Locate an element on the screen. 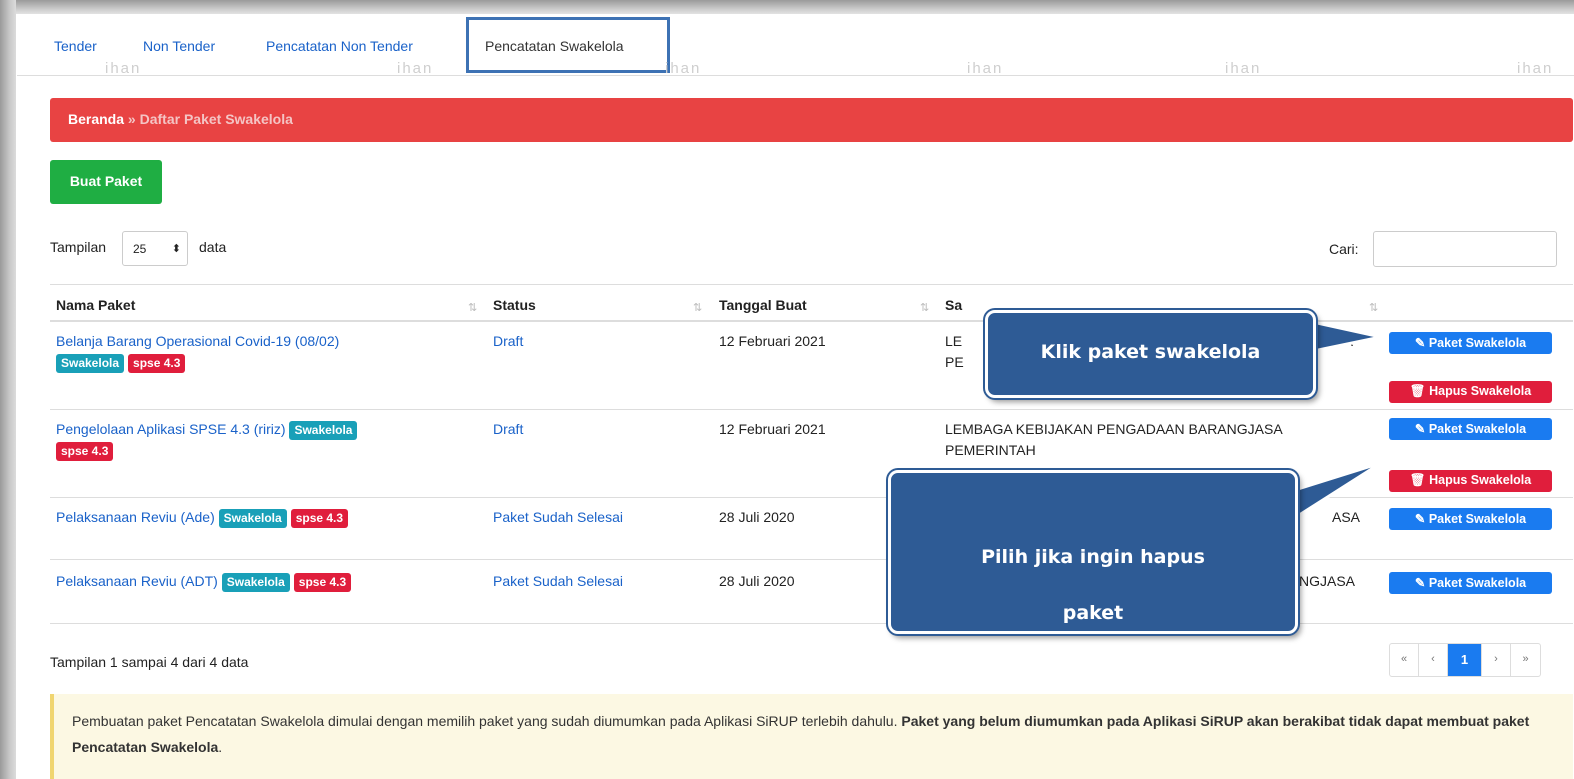 The height and width of the screenshot is (779, 1574). callout-pointers is located at coordinates (1331, 423).